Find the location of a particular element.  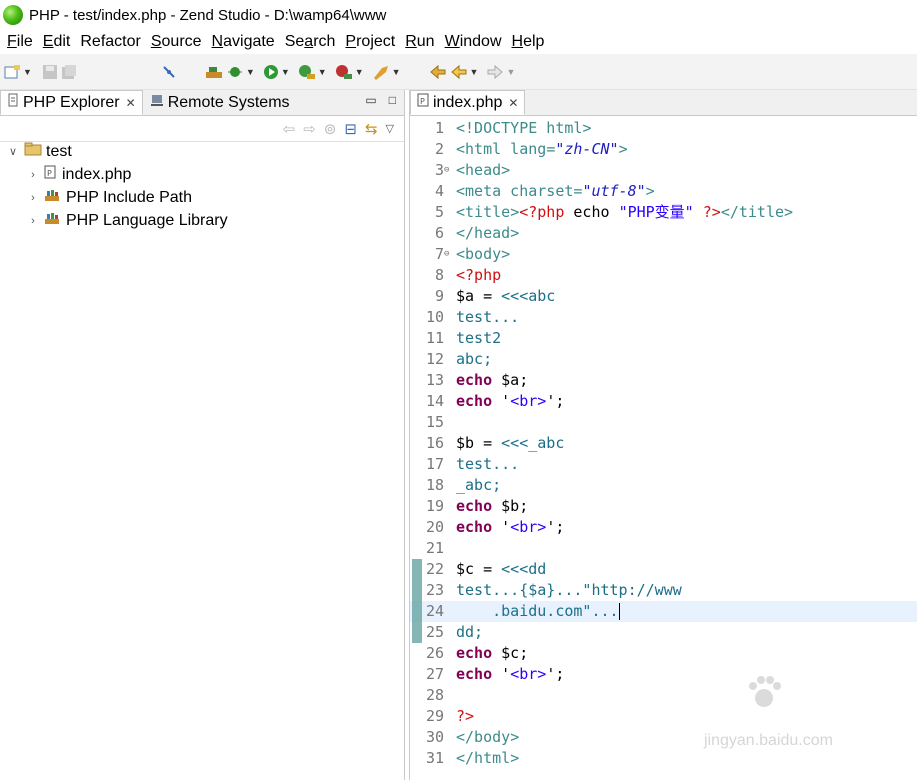

forward-nav-icon: ⇨ is located at coordinates (309, 129).